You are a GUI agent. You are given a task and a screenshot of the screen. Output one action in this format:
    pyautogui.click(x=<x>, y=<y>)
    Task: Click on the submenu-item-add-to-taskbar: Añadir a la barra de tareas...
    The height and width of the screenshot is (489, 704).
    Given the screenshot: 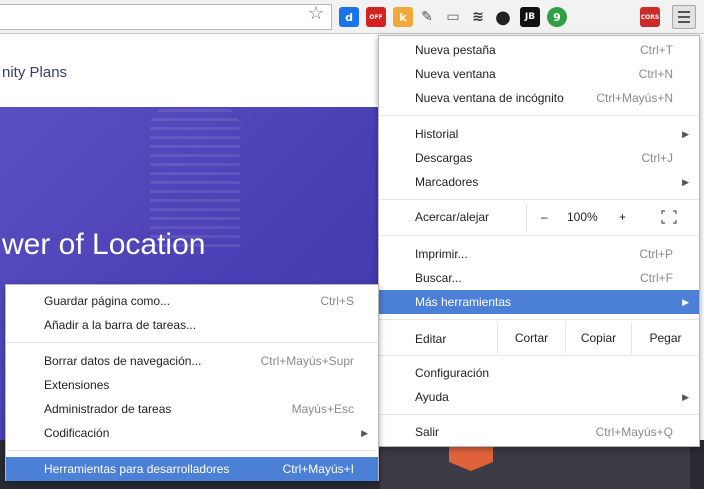 What is the action you would take?
    pyautogui.click(x=192, y=325)
    